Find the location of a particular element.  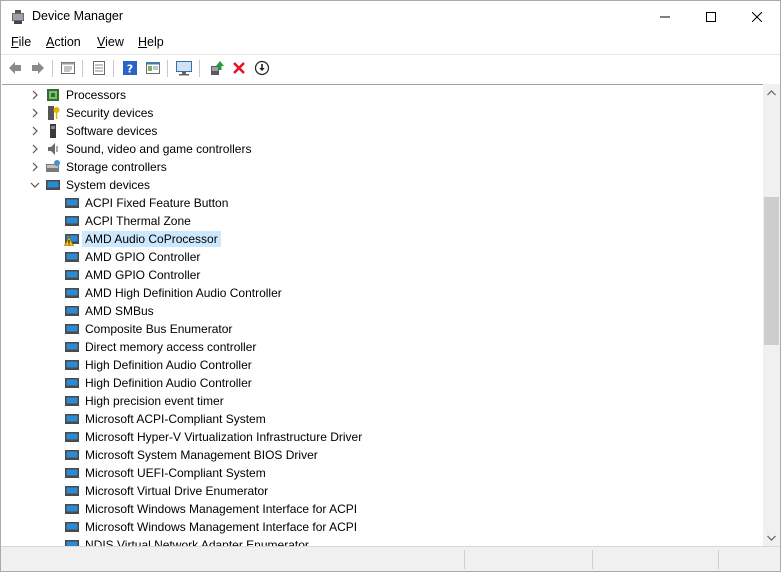

disable-device-button is located at coordinates (262, 68).